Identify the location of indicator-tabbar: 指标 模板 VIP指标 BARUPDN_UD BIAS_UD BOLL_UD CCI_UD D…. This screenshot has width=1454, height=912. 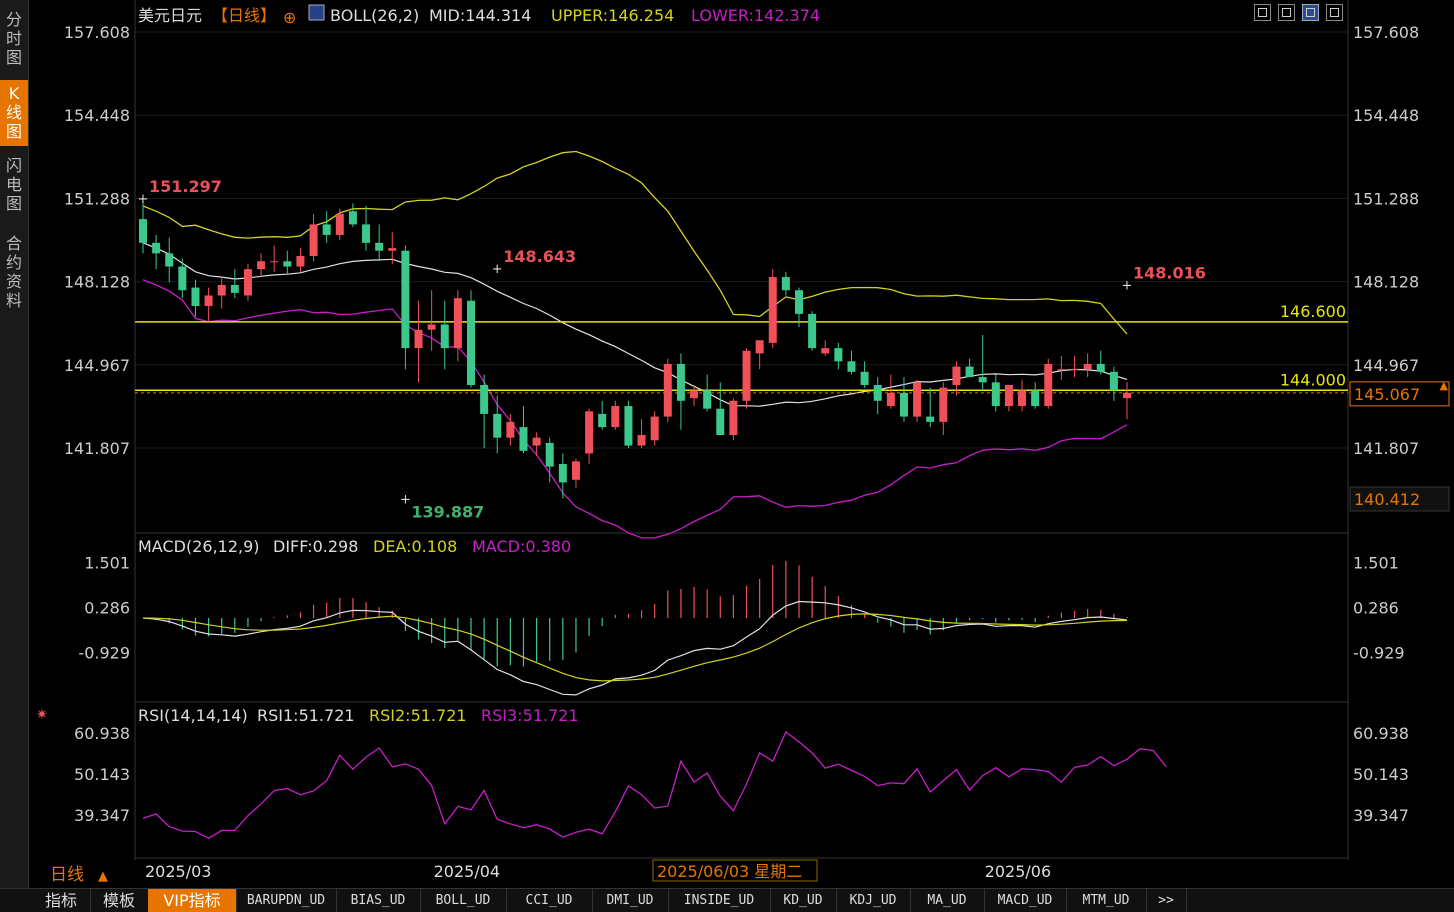
(727, 900).